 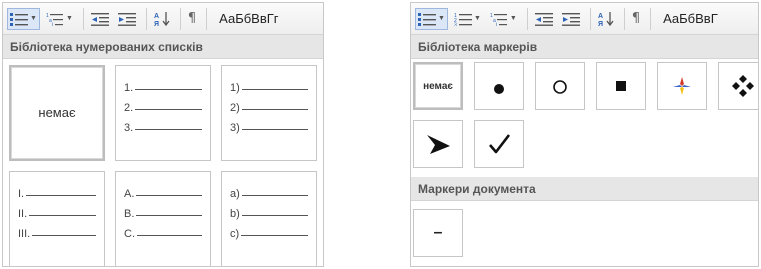 What do you see at coordinates (269, 218) in the screenshot?
I see `numbering-lower-alpha-tile: a) b) c)` at bounding box center [269, 218].